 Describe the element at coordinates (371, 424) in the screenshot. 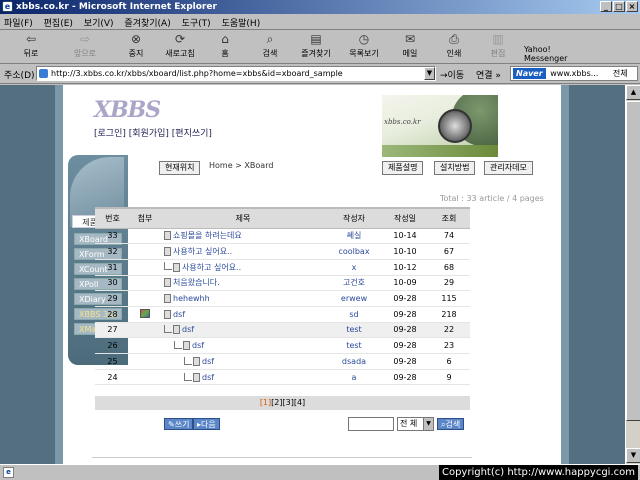

I see `board-search-input` at that location.